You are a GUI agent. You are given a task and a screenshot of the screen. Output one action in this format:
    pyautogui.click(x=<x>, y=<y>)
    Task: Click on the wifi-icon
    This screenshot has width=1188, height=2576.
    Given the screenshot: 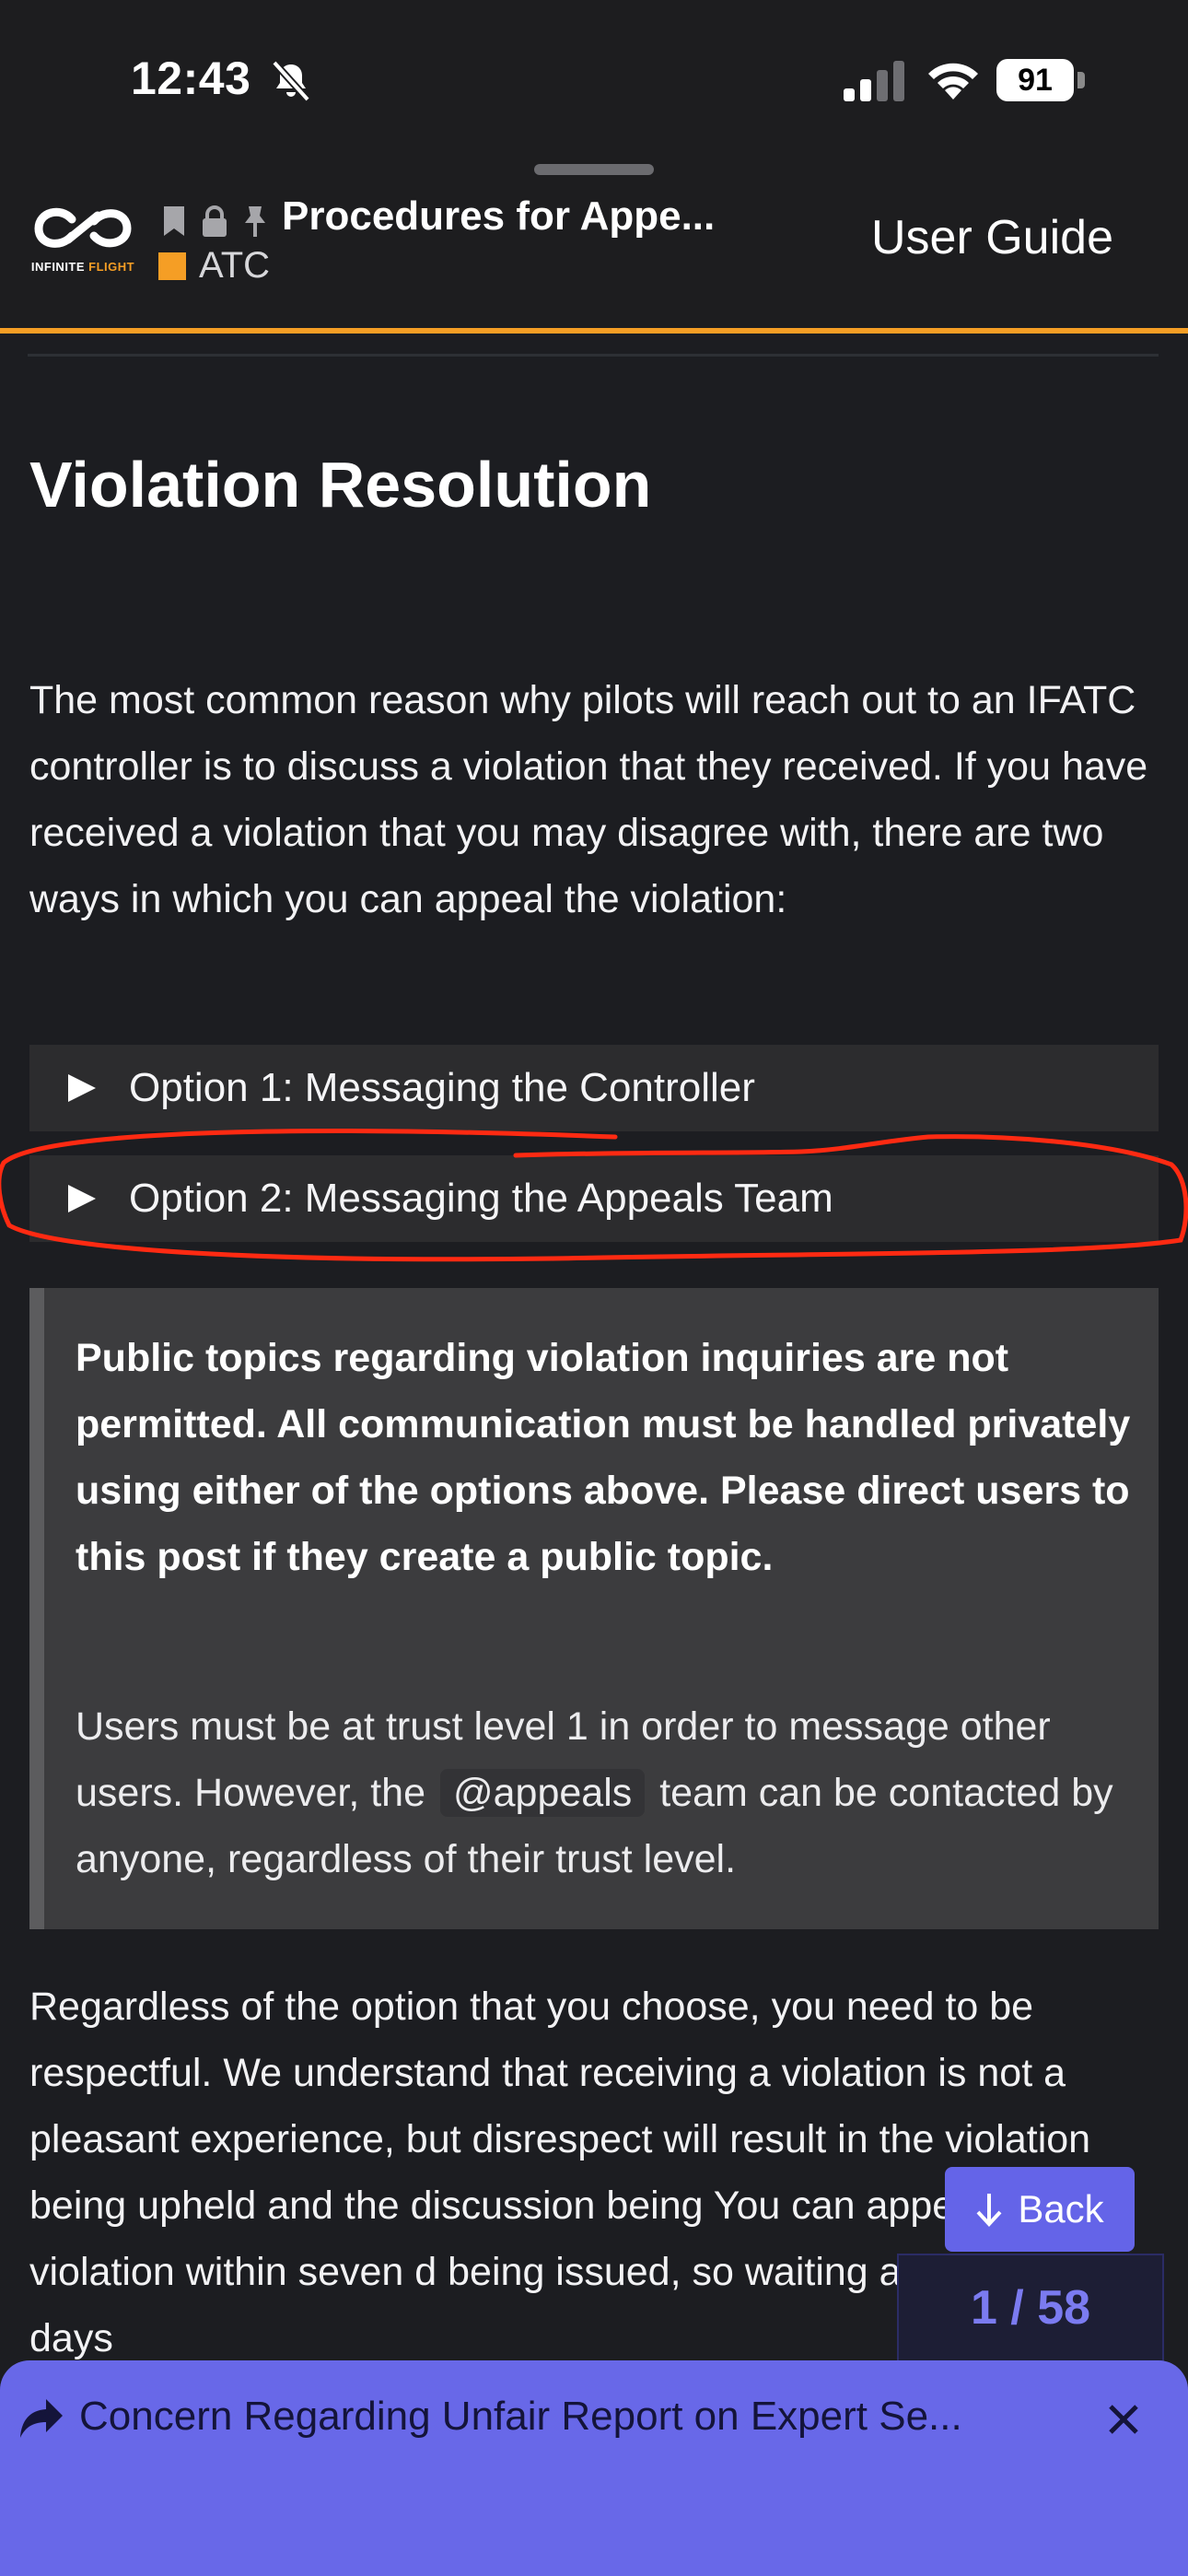 What is the action you would take?
    pyautogui.click(x=953, y=81)
    